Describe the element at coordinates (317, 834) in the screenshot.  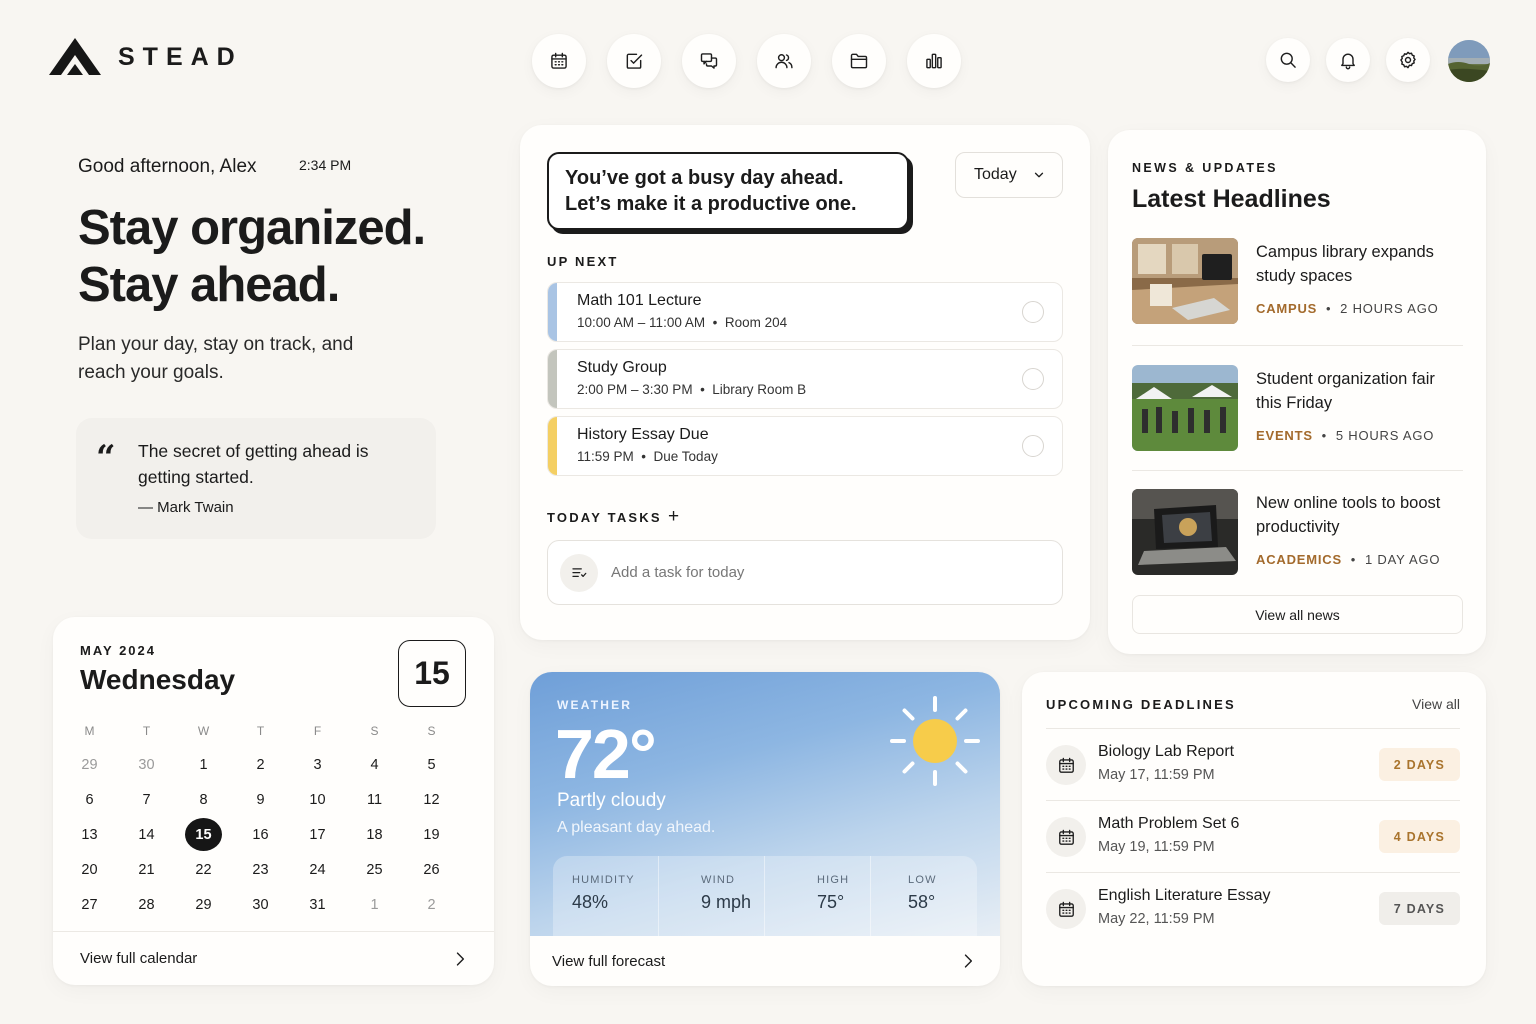
I see `calendar-day: 17` at that location.